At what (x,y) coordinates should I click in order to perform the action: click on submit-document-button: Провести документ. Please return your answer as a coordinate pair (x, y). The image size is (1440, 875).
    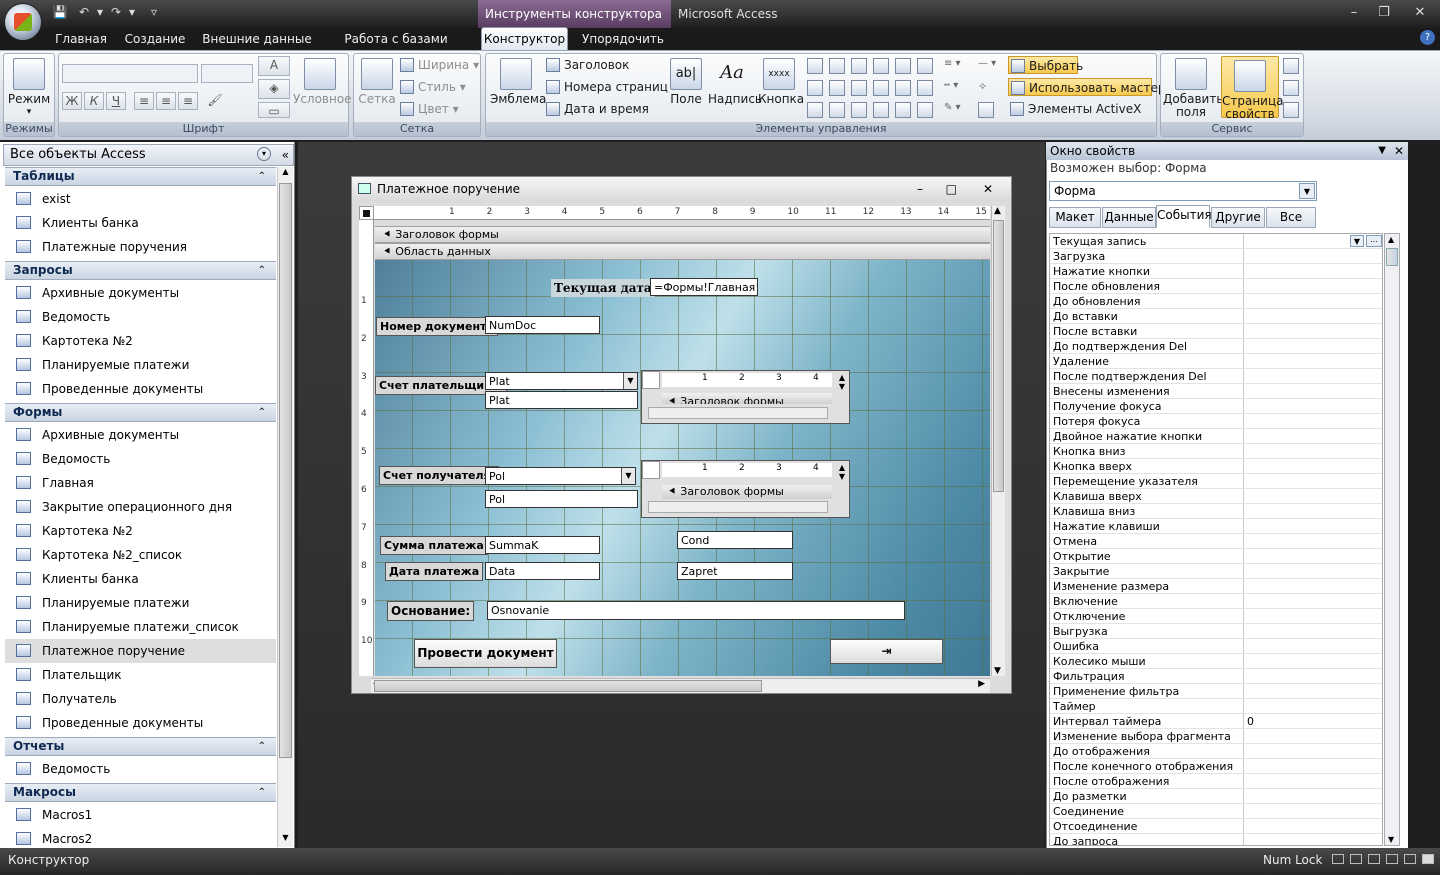
    Looking at the image, I should click on (485, 653).